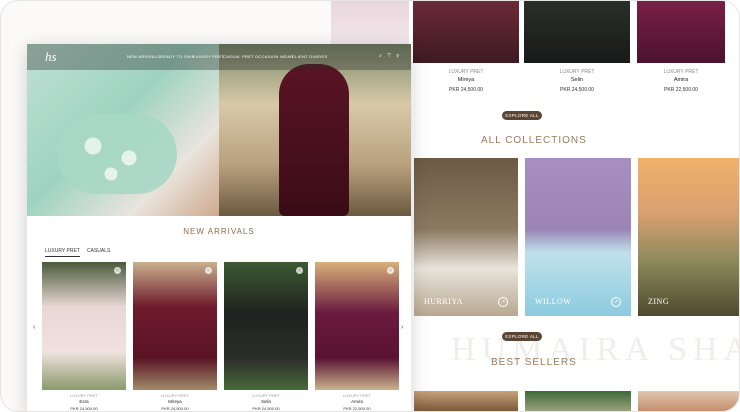 This screenshot has width=740, height=412. Describe the element at coordinates (274, 56) in the screenshot. I see `nav-occasion-wear: OCCASION WEAR` at that location.